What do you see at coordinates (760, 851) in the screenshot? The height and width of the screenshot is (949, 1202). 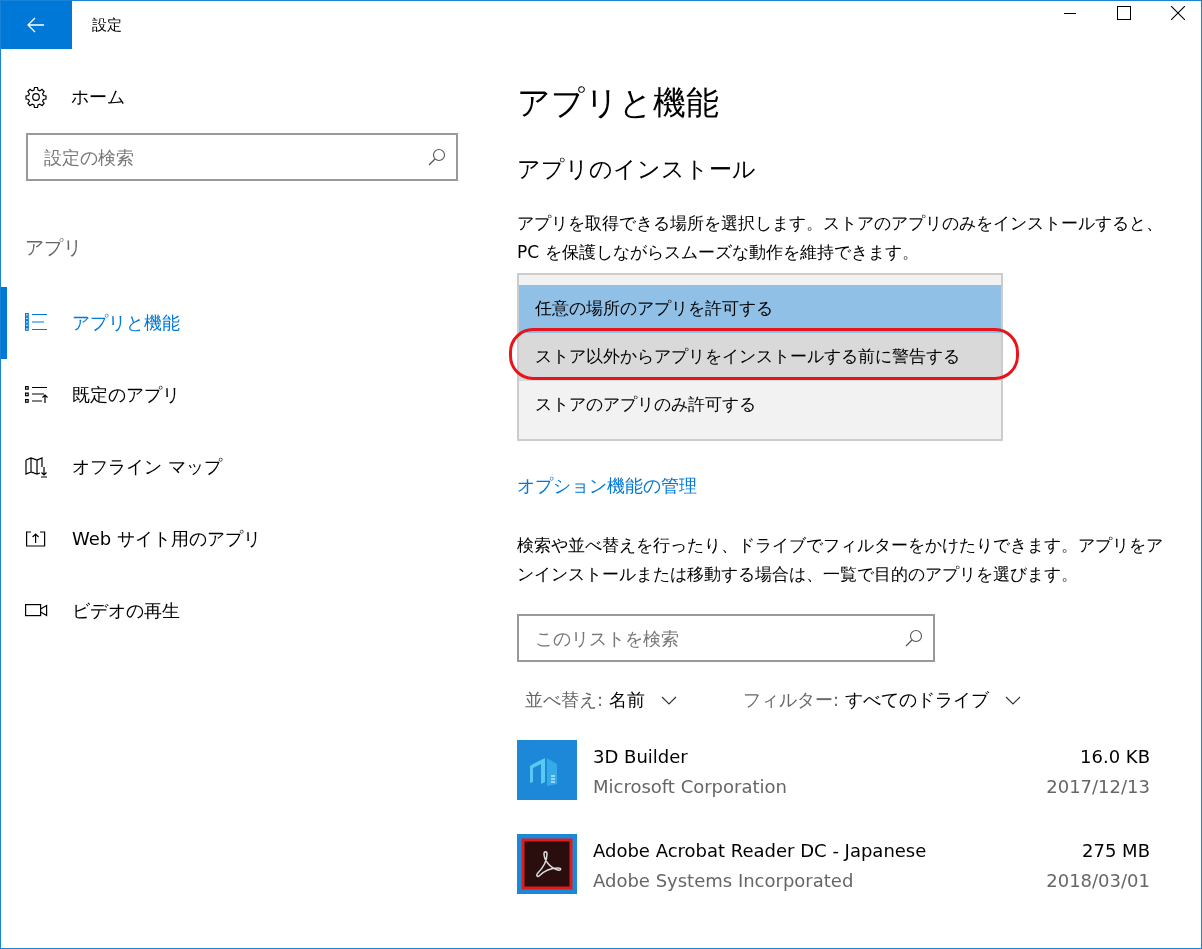 I see `app-name: Adobe Acrobat Reader DC - Japanese` at bounding box center [760, 851].